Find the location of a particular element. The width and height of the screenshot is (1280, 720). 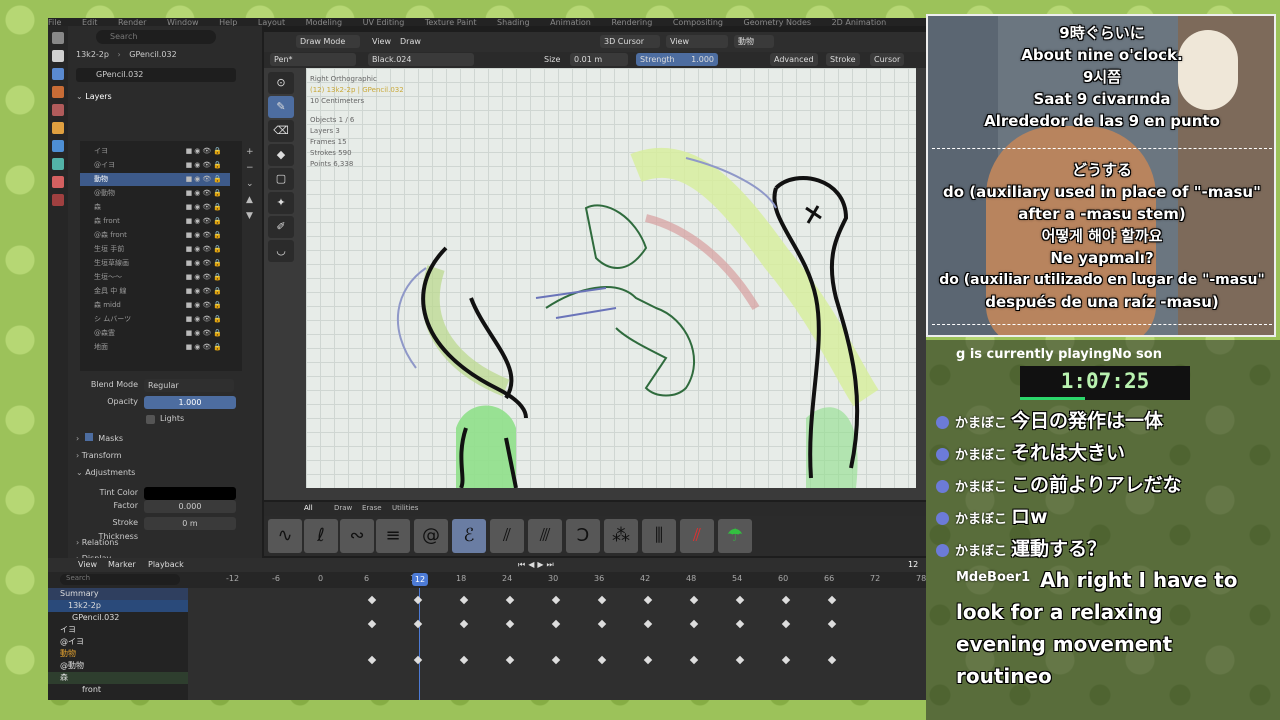

tab-rendering: Rendering is located at coordinates (631, 22).